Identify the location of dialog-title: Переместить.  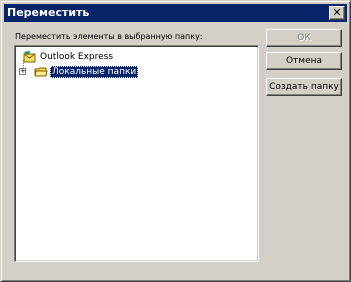
(48, 12).